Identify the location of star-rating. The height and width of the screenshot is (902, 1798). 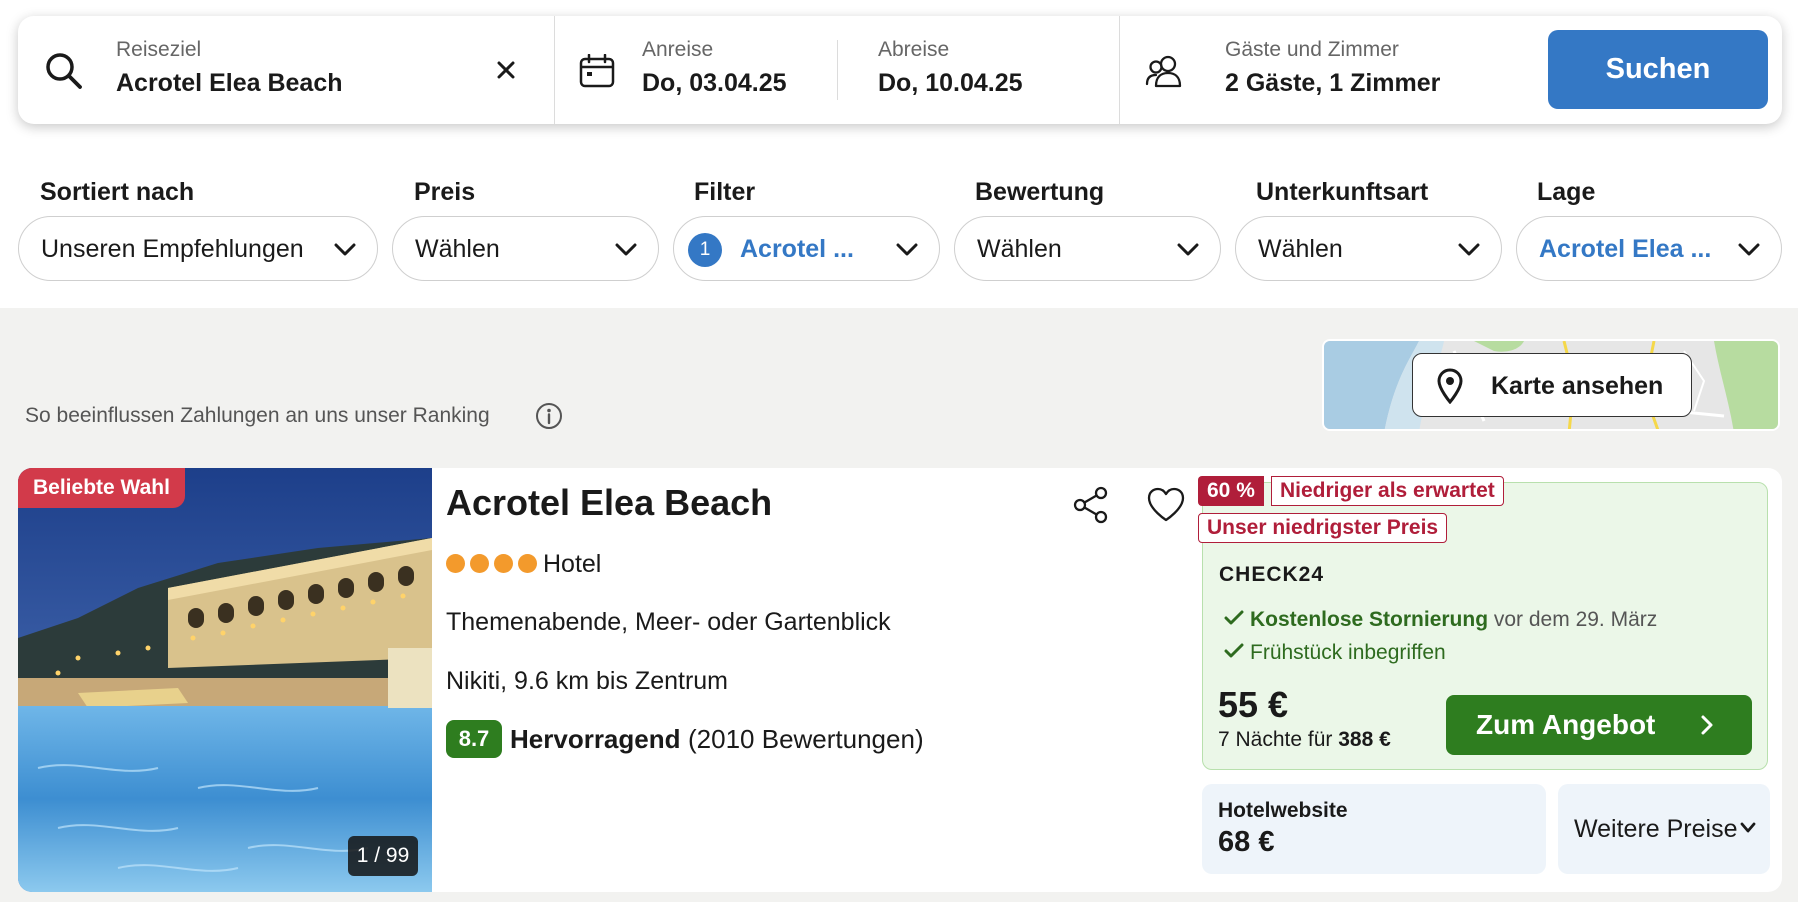
(491, 564).